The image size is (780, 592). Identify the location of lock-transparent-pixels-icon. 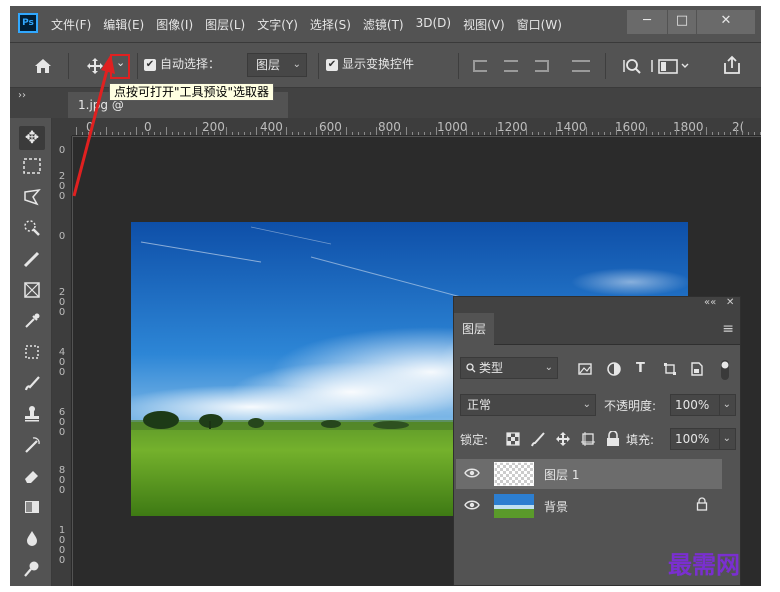
(513, 439).